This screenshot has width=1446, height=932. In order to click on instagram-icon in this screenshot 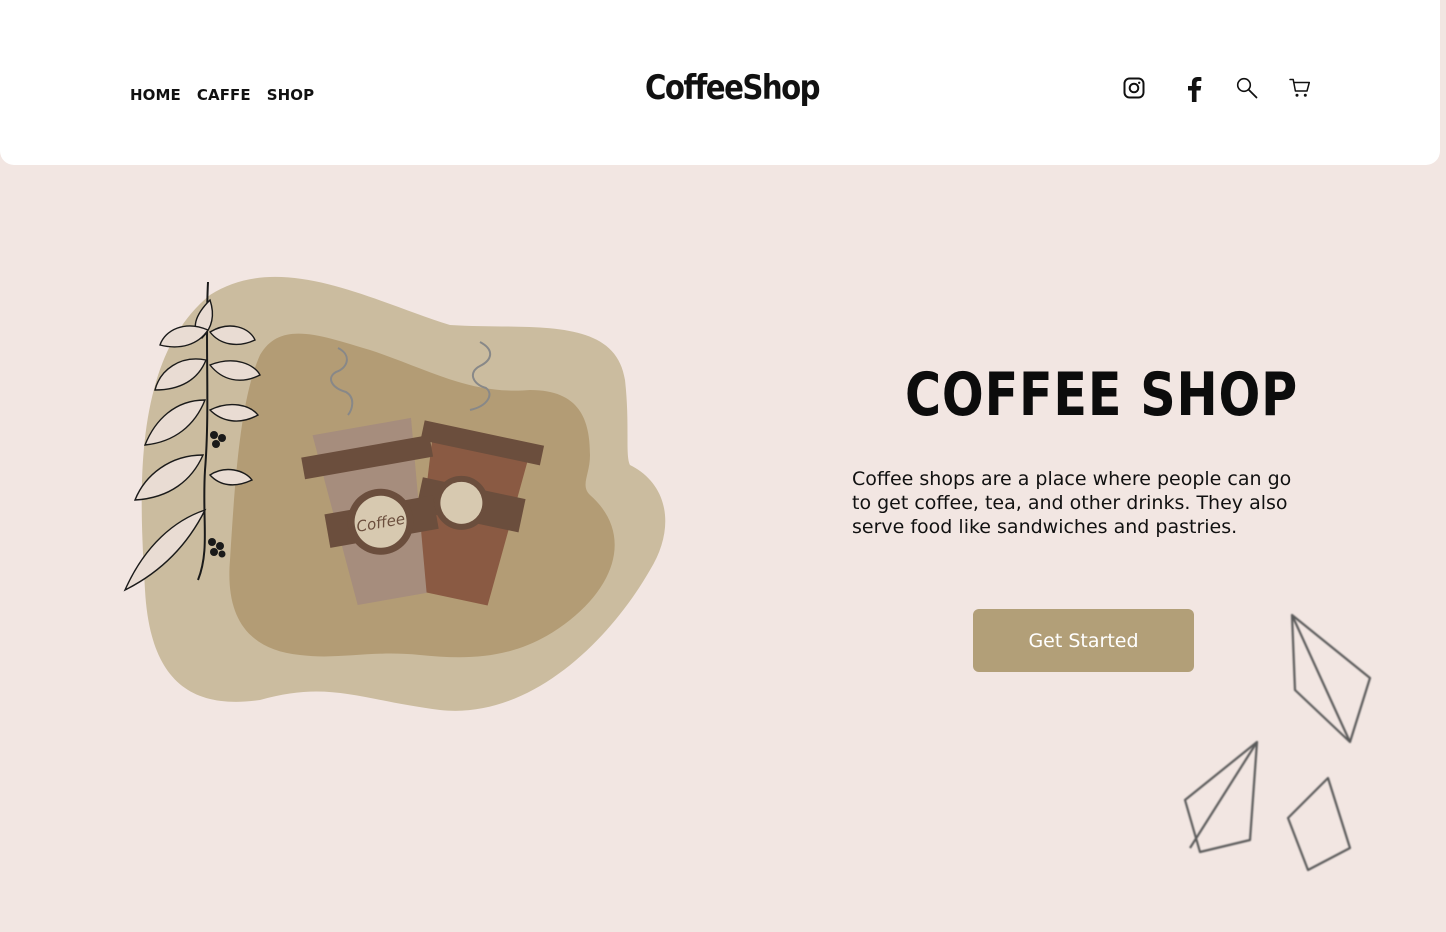, I will do `click(1134, 88)`.